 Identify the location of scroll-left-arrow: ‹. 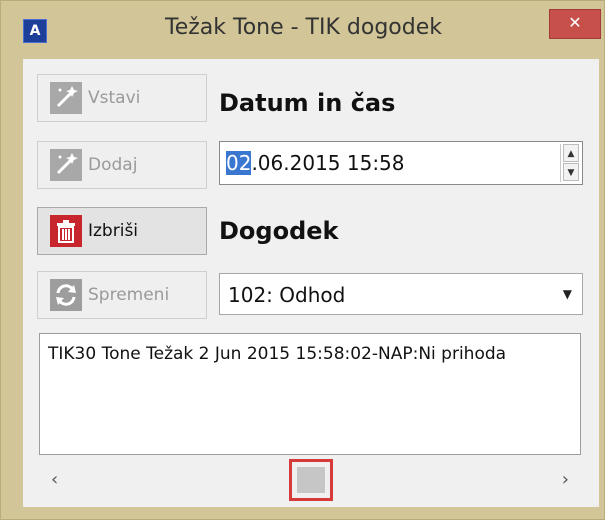
(54, 479).